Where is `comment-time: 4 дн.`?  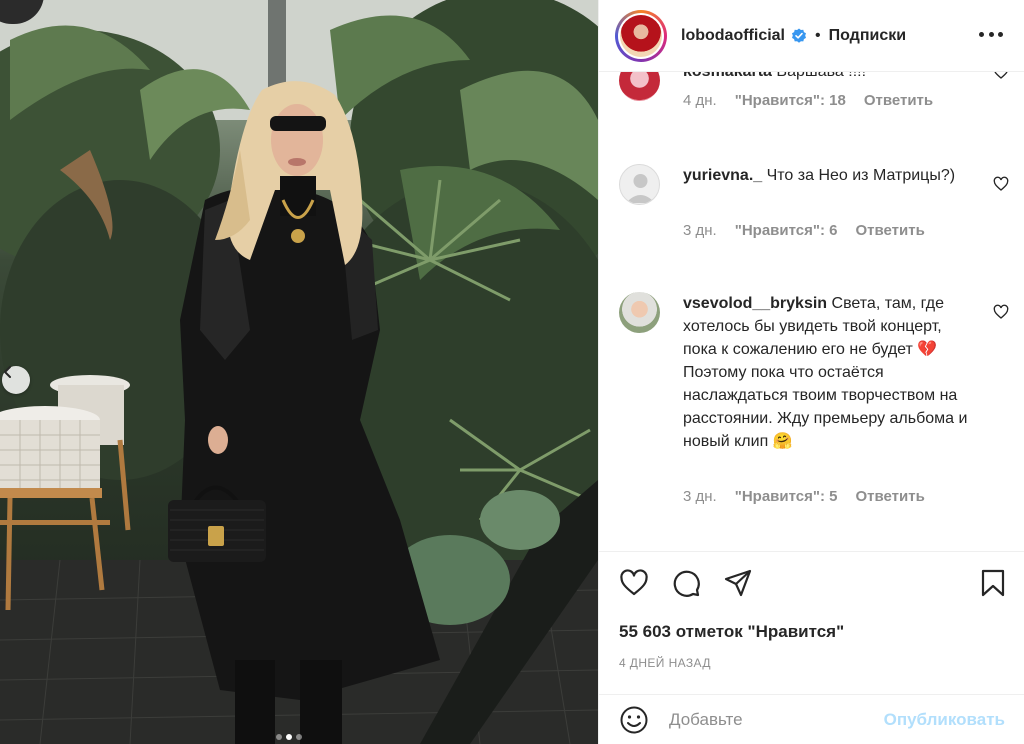 comment-time: 4 дн. is located at coordinates (700, 100).